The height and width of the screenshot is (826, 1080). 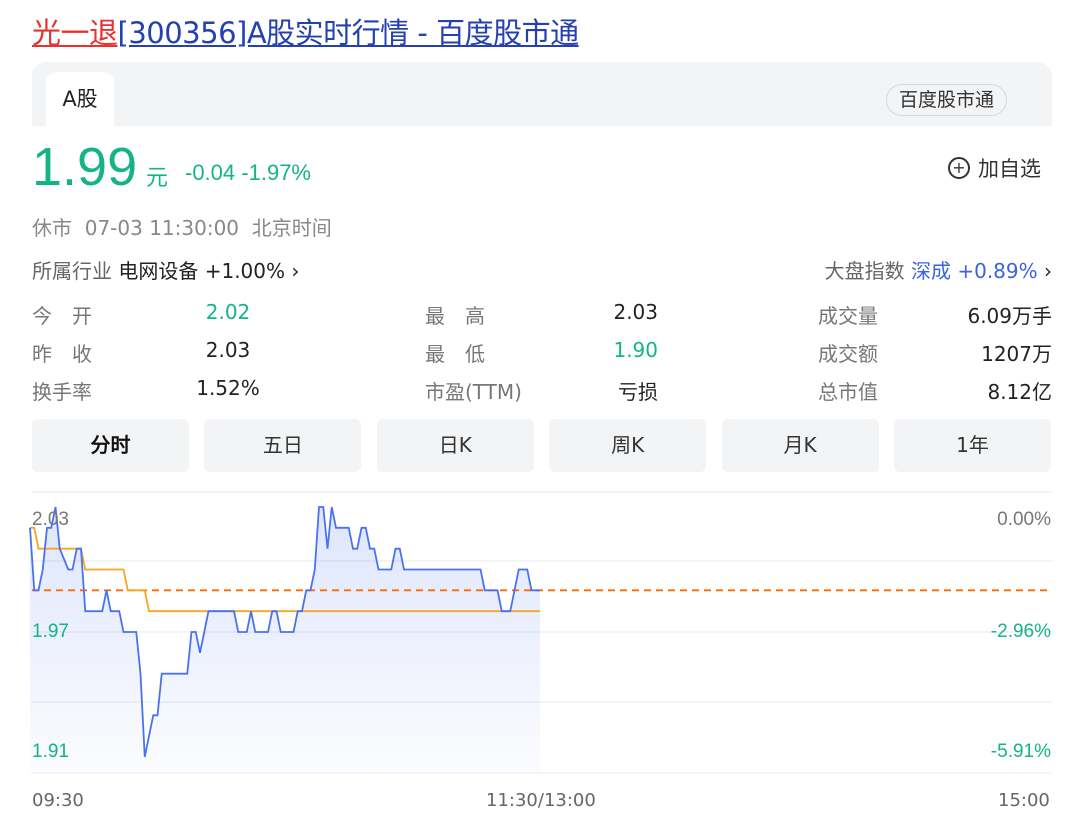 I want to click on page-title: 光一退[300356]A股实时行情 - 百度股市通, so click(x=305, y=31).